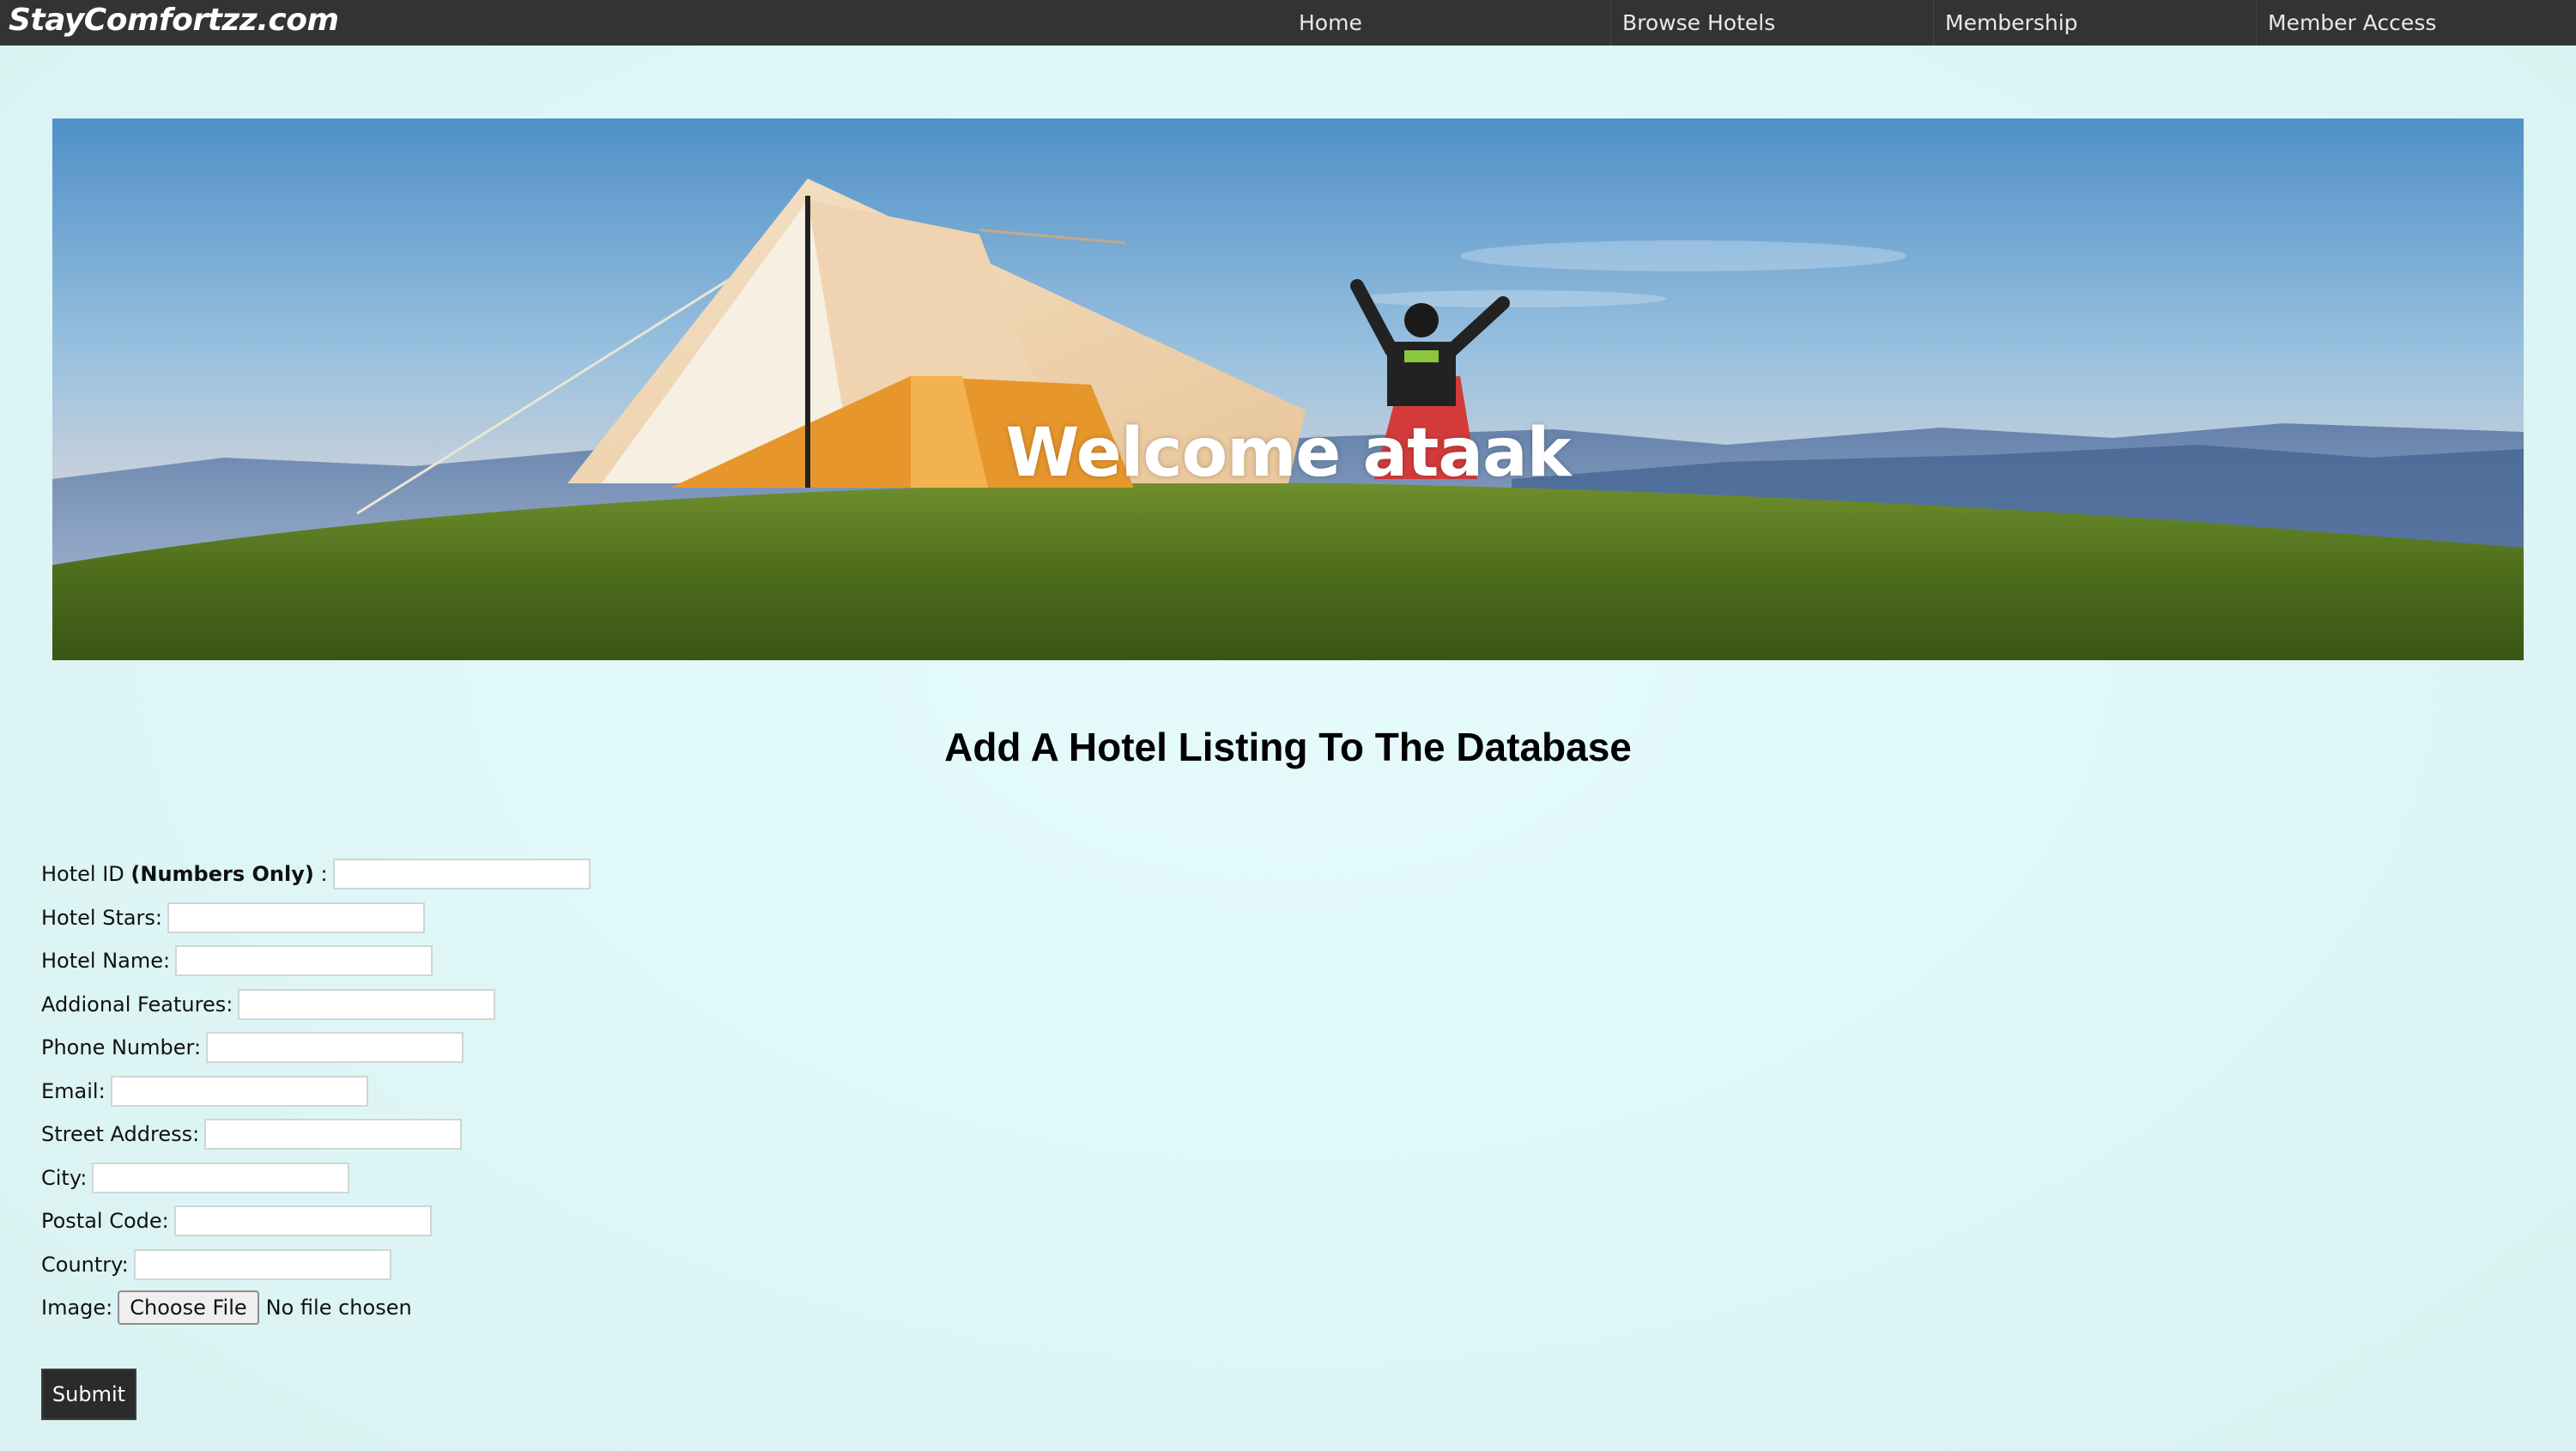 The height and width of the screenshot is (1451, 2576). Describe the element at coordinates (1449, 23) in the screenshot. I see `nav-home: Home` at that location.